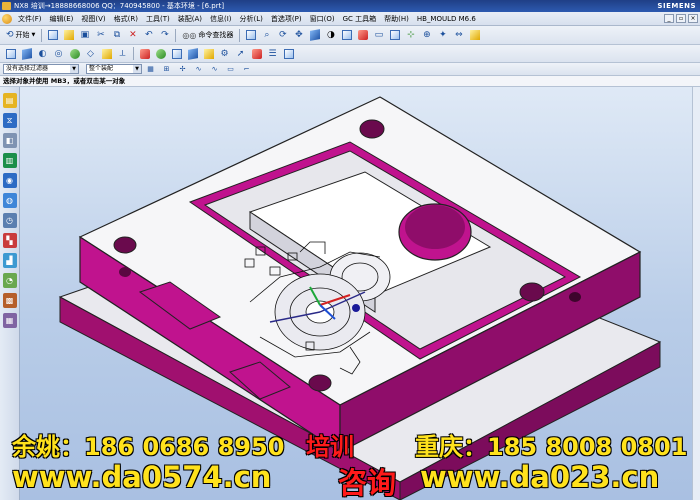 The width and height of the screenshot is (700, 500). What do you see at coordinates (9, 260) in the screenshot?
I see `resource-process-studio: ▟` at bounding box center [9, 260].